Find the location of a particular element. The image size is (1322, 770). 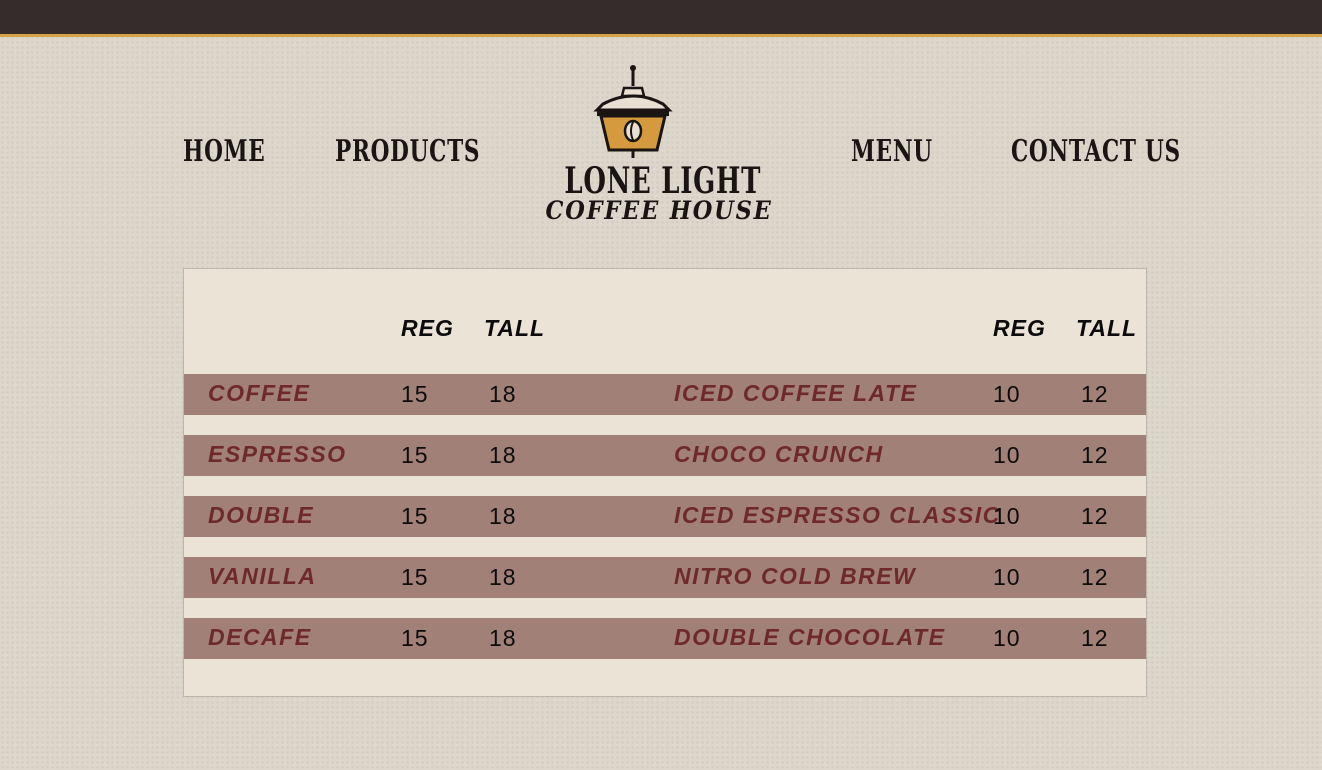

right-reg-header: REG is located at coordinates (1019, 328).